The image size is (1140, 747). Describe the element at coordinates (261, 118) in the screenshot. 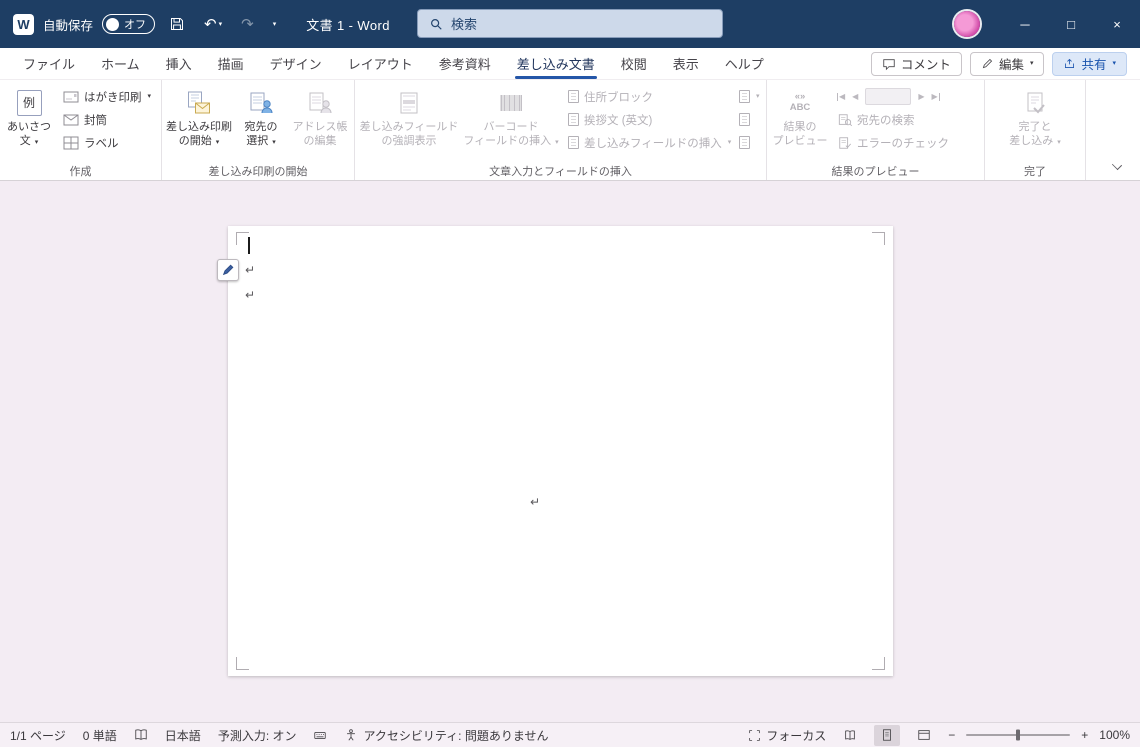

I see `select-recipients-button: 宛先の 選択 ▾` at that location.